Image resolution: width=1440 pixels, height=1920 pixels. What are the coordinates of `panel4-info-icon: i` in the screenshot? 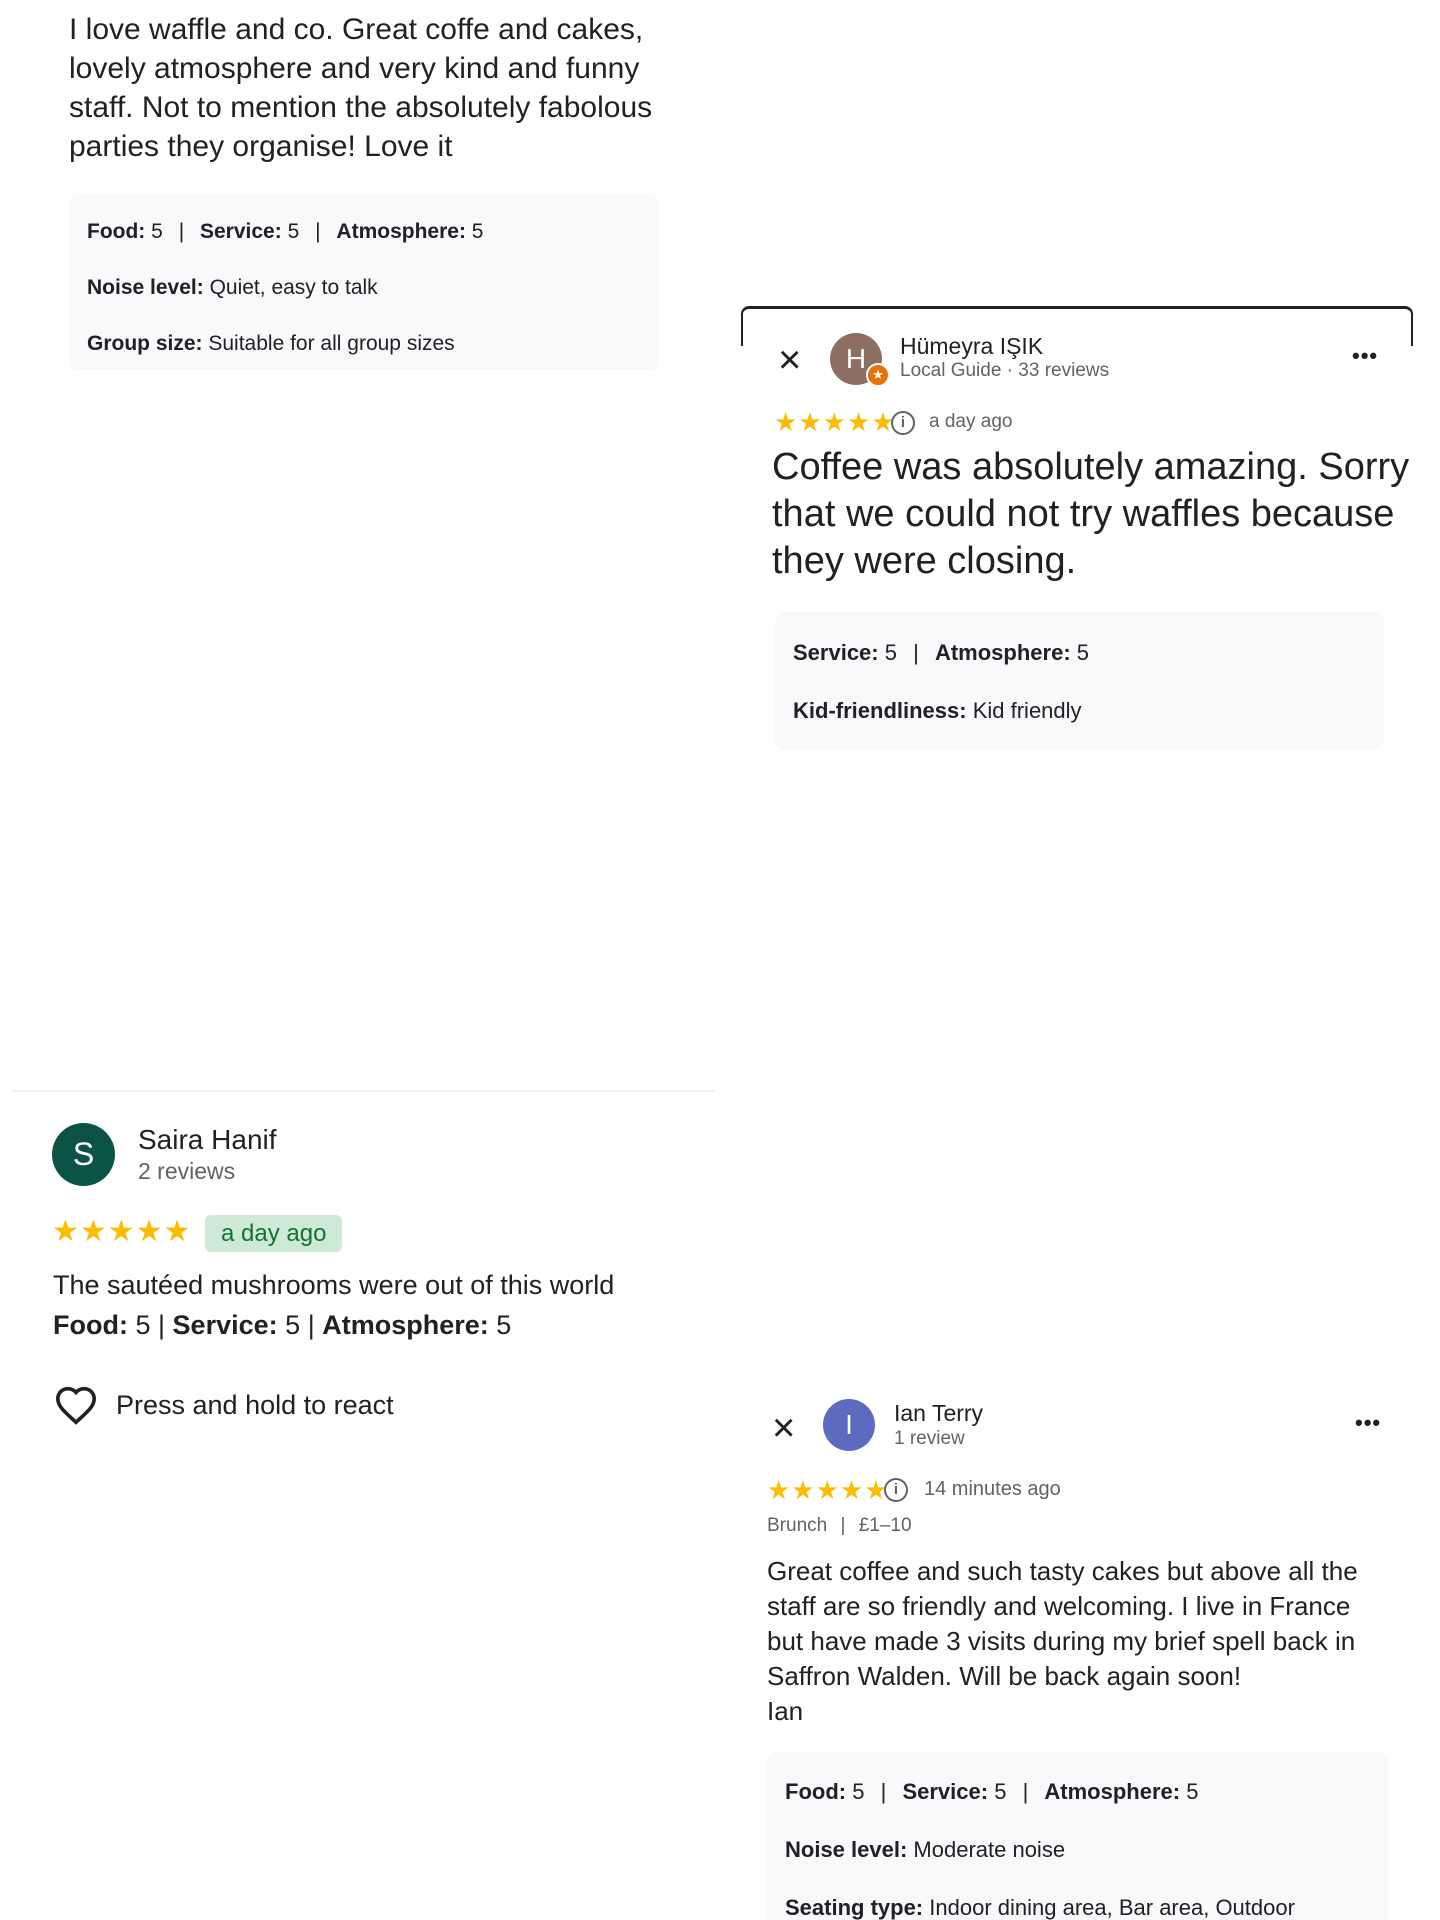 It's located at (896, 1490).